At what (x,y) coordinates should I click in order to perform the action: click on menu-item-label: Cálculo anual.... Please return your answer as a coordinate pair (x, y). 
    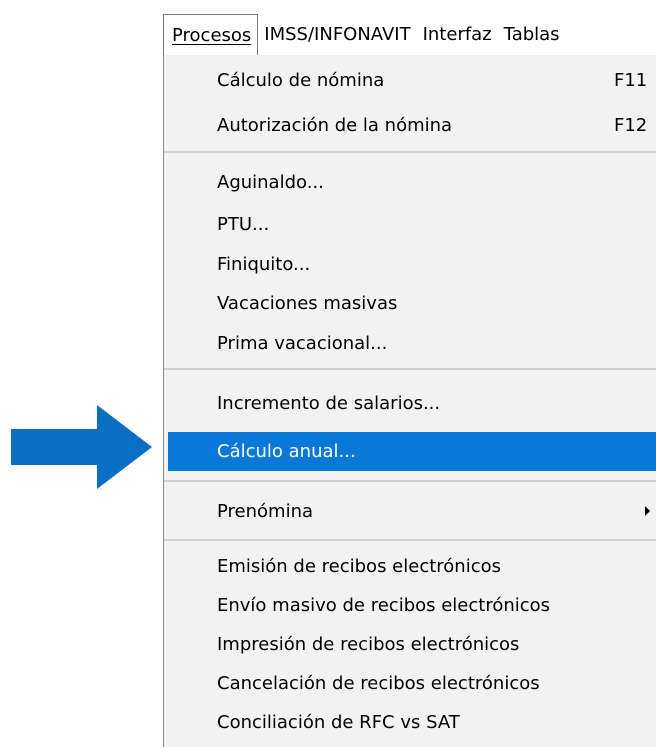
    Looking at the image, I should click on (286, 451).